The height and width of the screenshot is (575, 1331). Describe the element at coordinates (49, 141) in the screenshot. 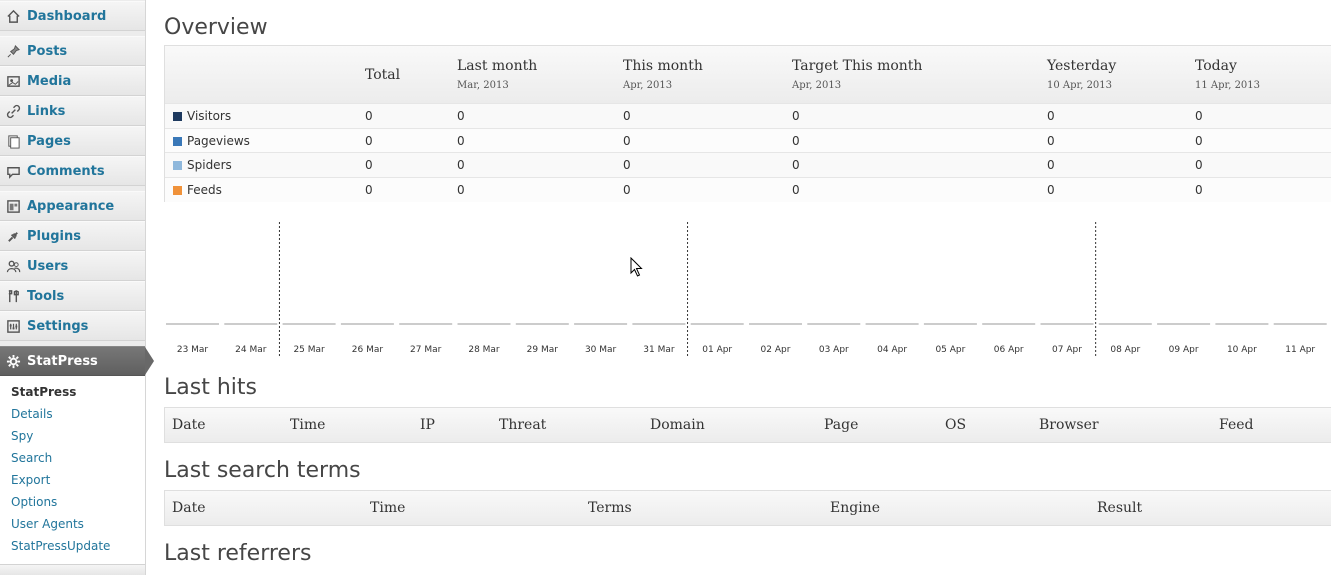

I see `sidebar-item-label: Pages` at that location.